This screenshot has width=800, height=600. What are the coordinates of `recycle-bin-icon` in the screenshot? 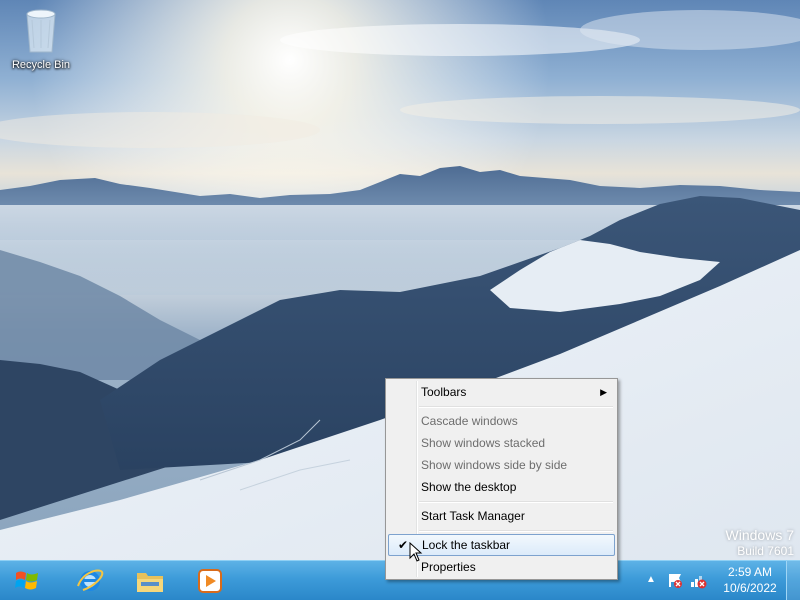 It's located at (41, 31).